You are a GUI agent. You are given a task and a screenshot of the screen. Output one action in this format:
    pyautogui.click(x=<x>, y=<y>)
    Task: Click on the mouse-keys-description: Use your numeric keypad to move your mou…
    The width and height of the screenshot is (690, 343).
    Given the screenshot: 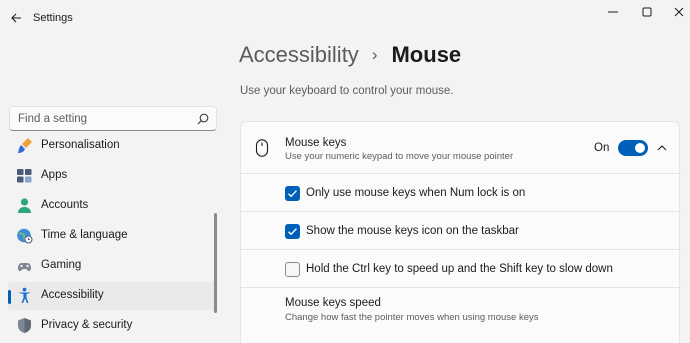 What is the action you would take?
    pyautogui.click(x=399, y=156)
    